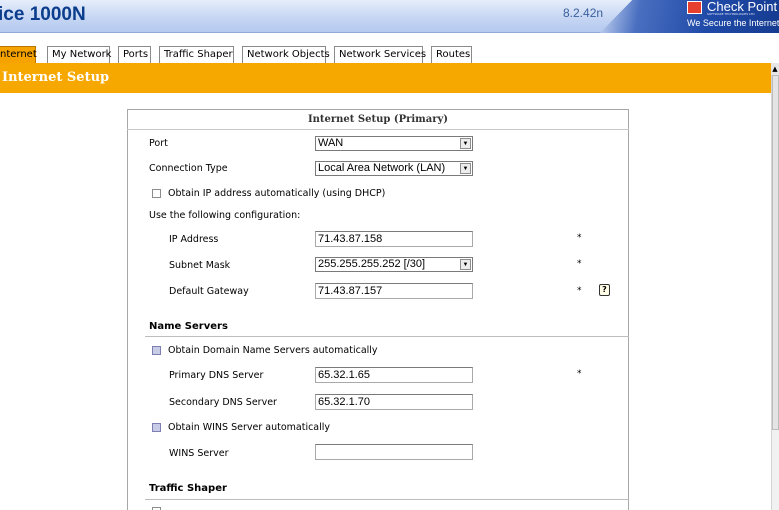 The image size is (779, 510). Describe the element at coordinates (225, 215) in the screenshot. I see `use-config-label: Use the following configuration:` at that location.